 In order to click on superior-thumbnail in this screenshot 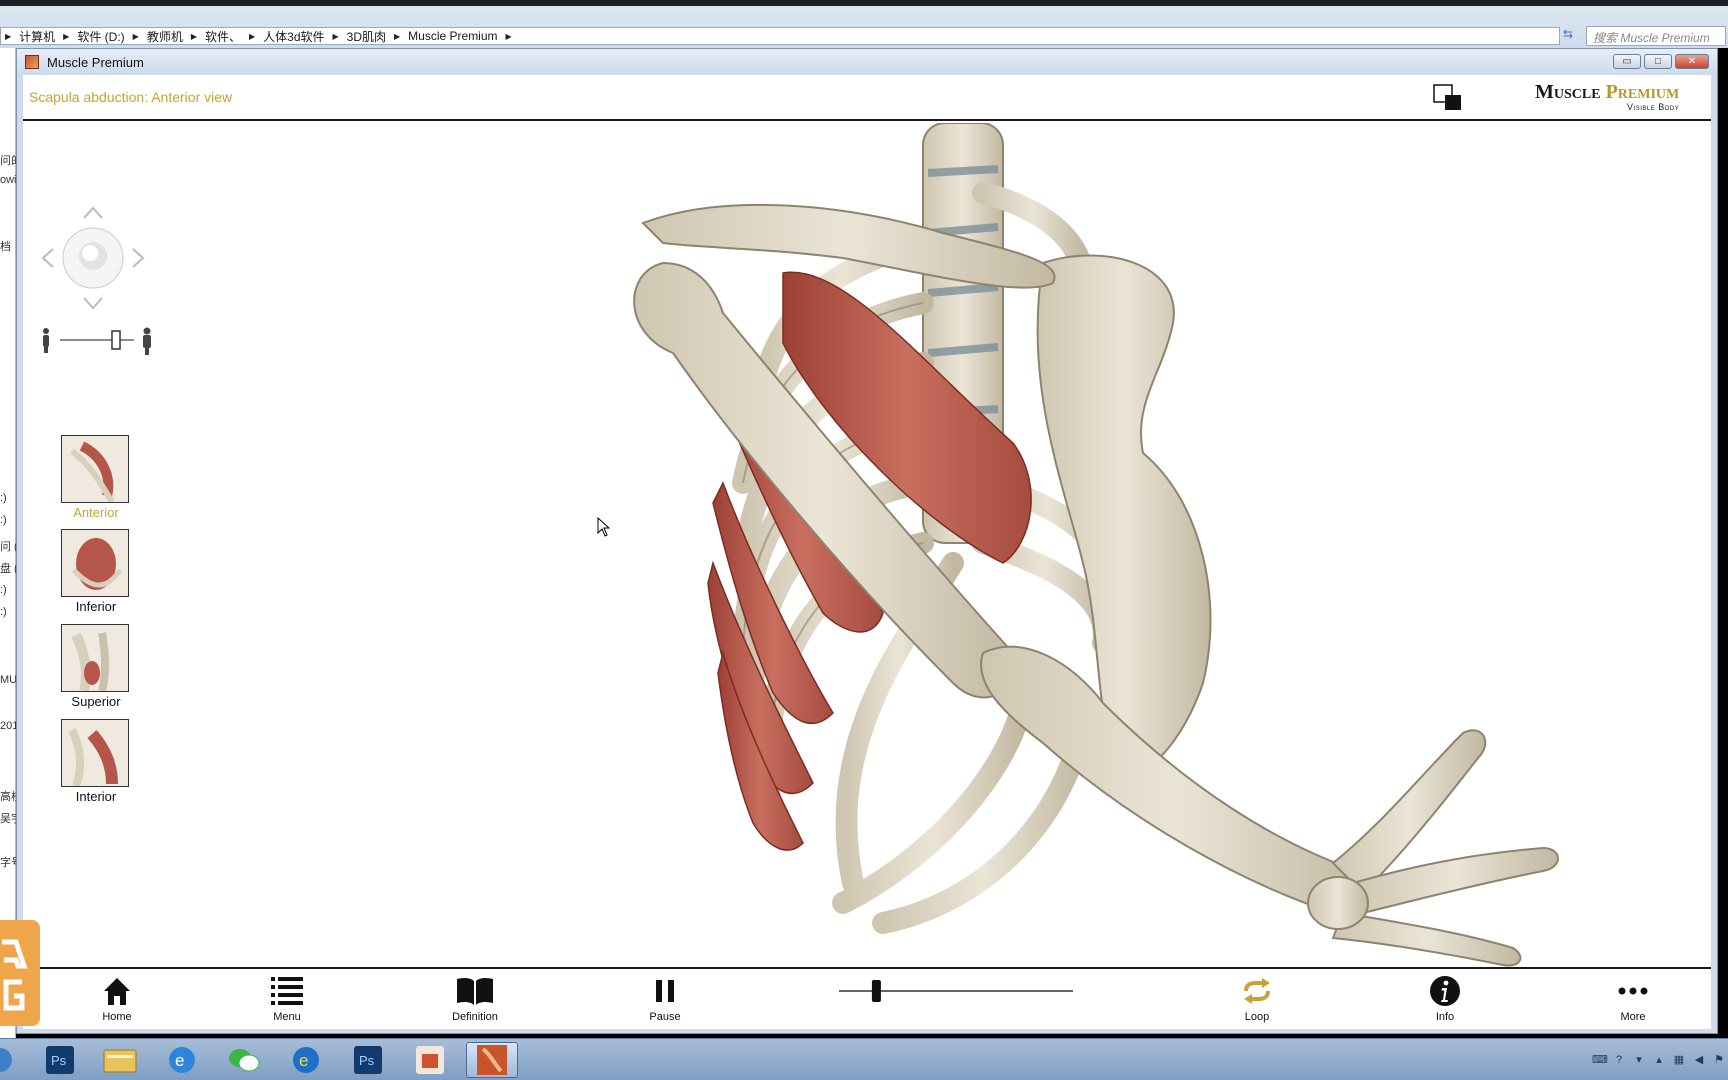, I will do `click(95, 658)`.